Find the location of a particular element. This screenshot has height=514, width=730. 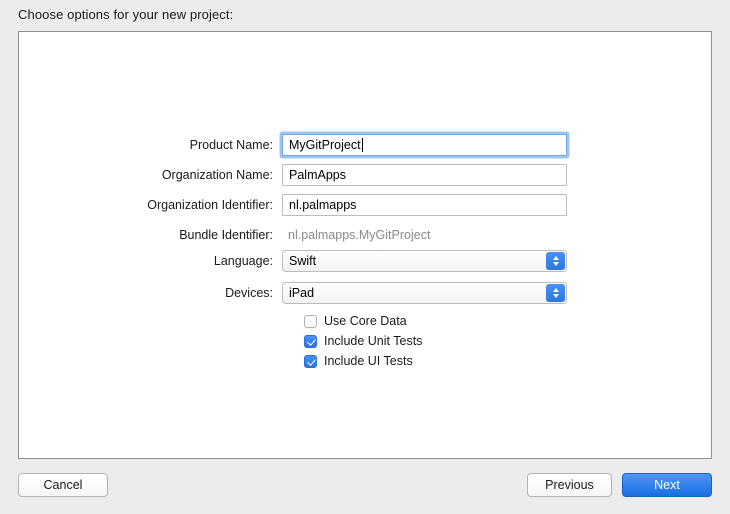

popup-button-value: Swift is located at coordinates (303, 261).